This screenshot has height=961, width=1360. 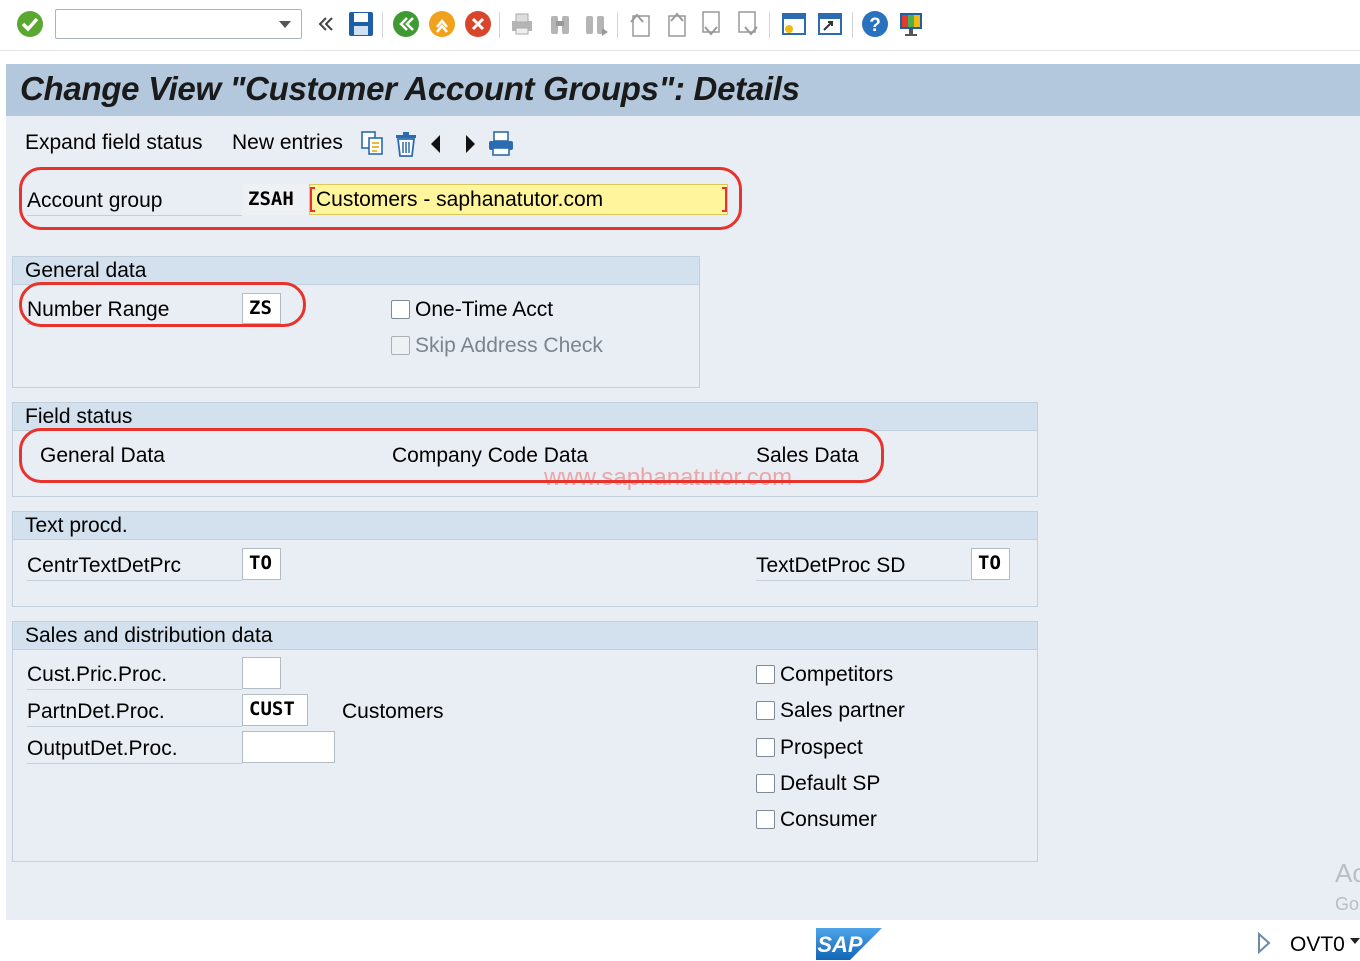 I want to click on centr-text-det-label: CentrTextDetPrc, so click(x=104, y=565).